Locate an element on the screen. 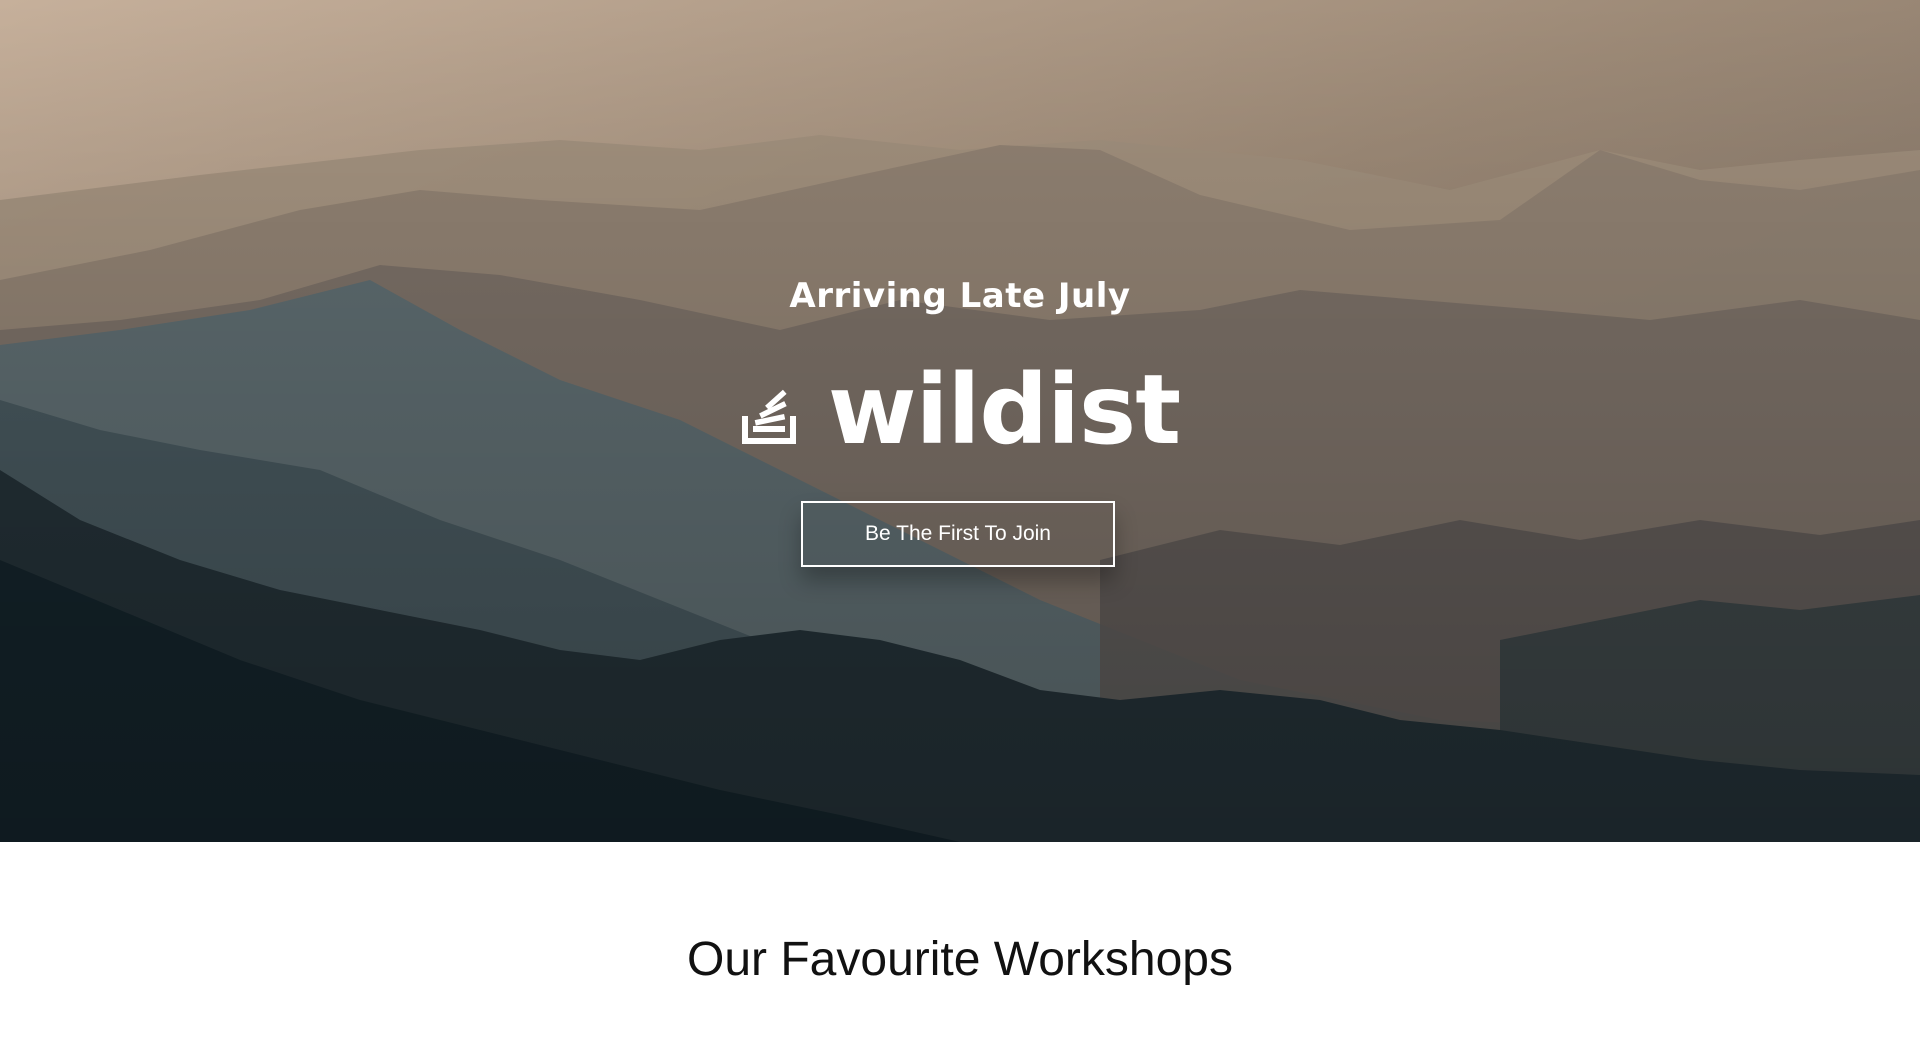  hero-tagline: Arriving Late July is located at coordinates (960, 296).